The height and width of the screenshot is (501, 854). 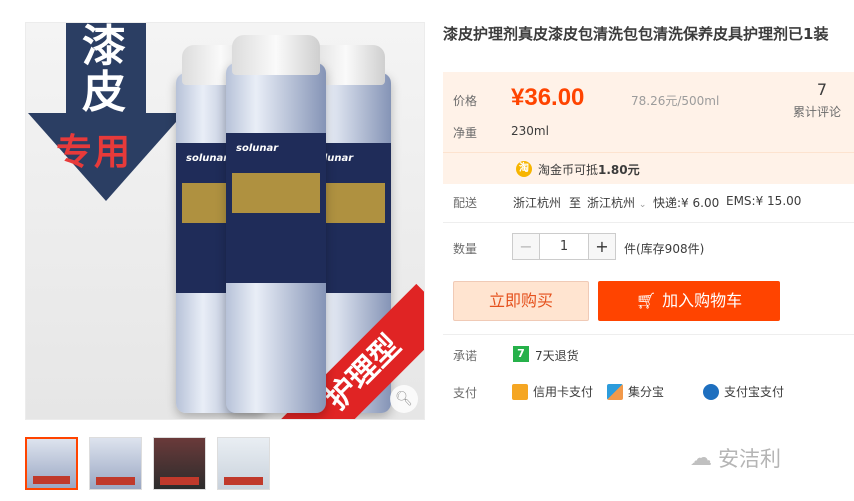 What do you see at coordinates (548, 97) in the screenshot?
I see `price-value: ¥36.00` at bounding box center [548, 97].